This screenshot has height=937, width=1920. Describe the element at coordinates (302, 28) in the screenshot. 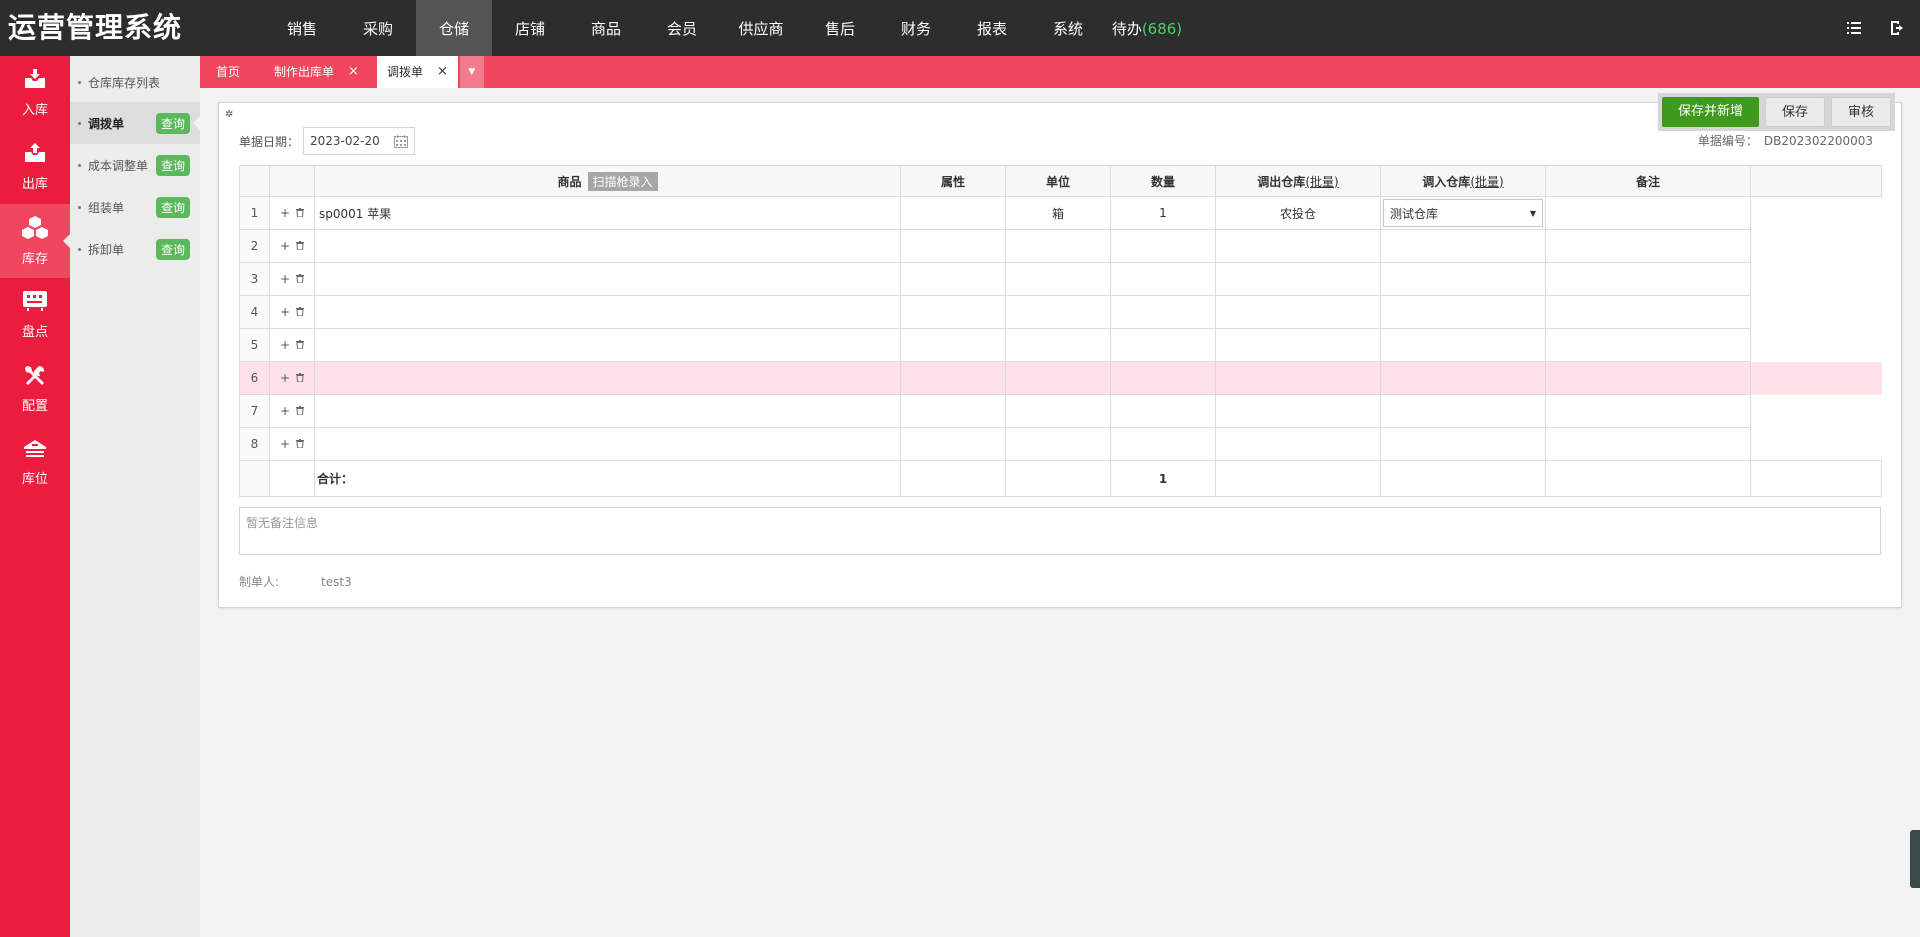

I see `nav-sales: 销售` at that location.